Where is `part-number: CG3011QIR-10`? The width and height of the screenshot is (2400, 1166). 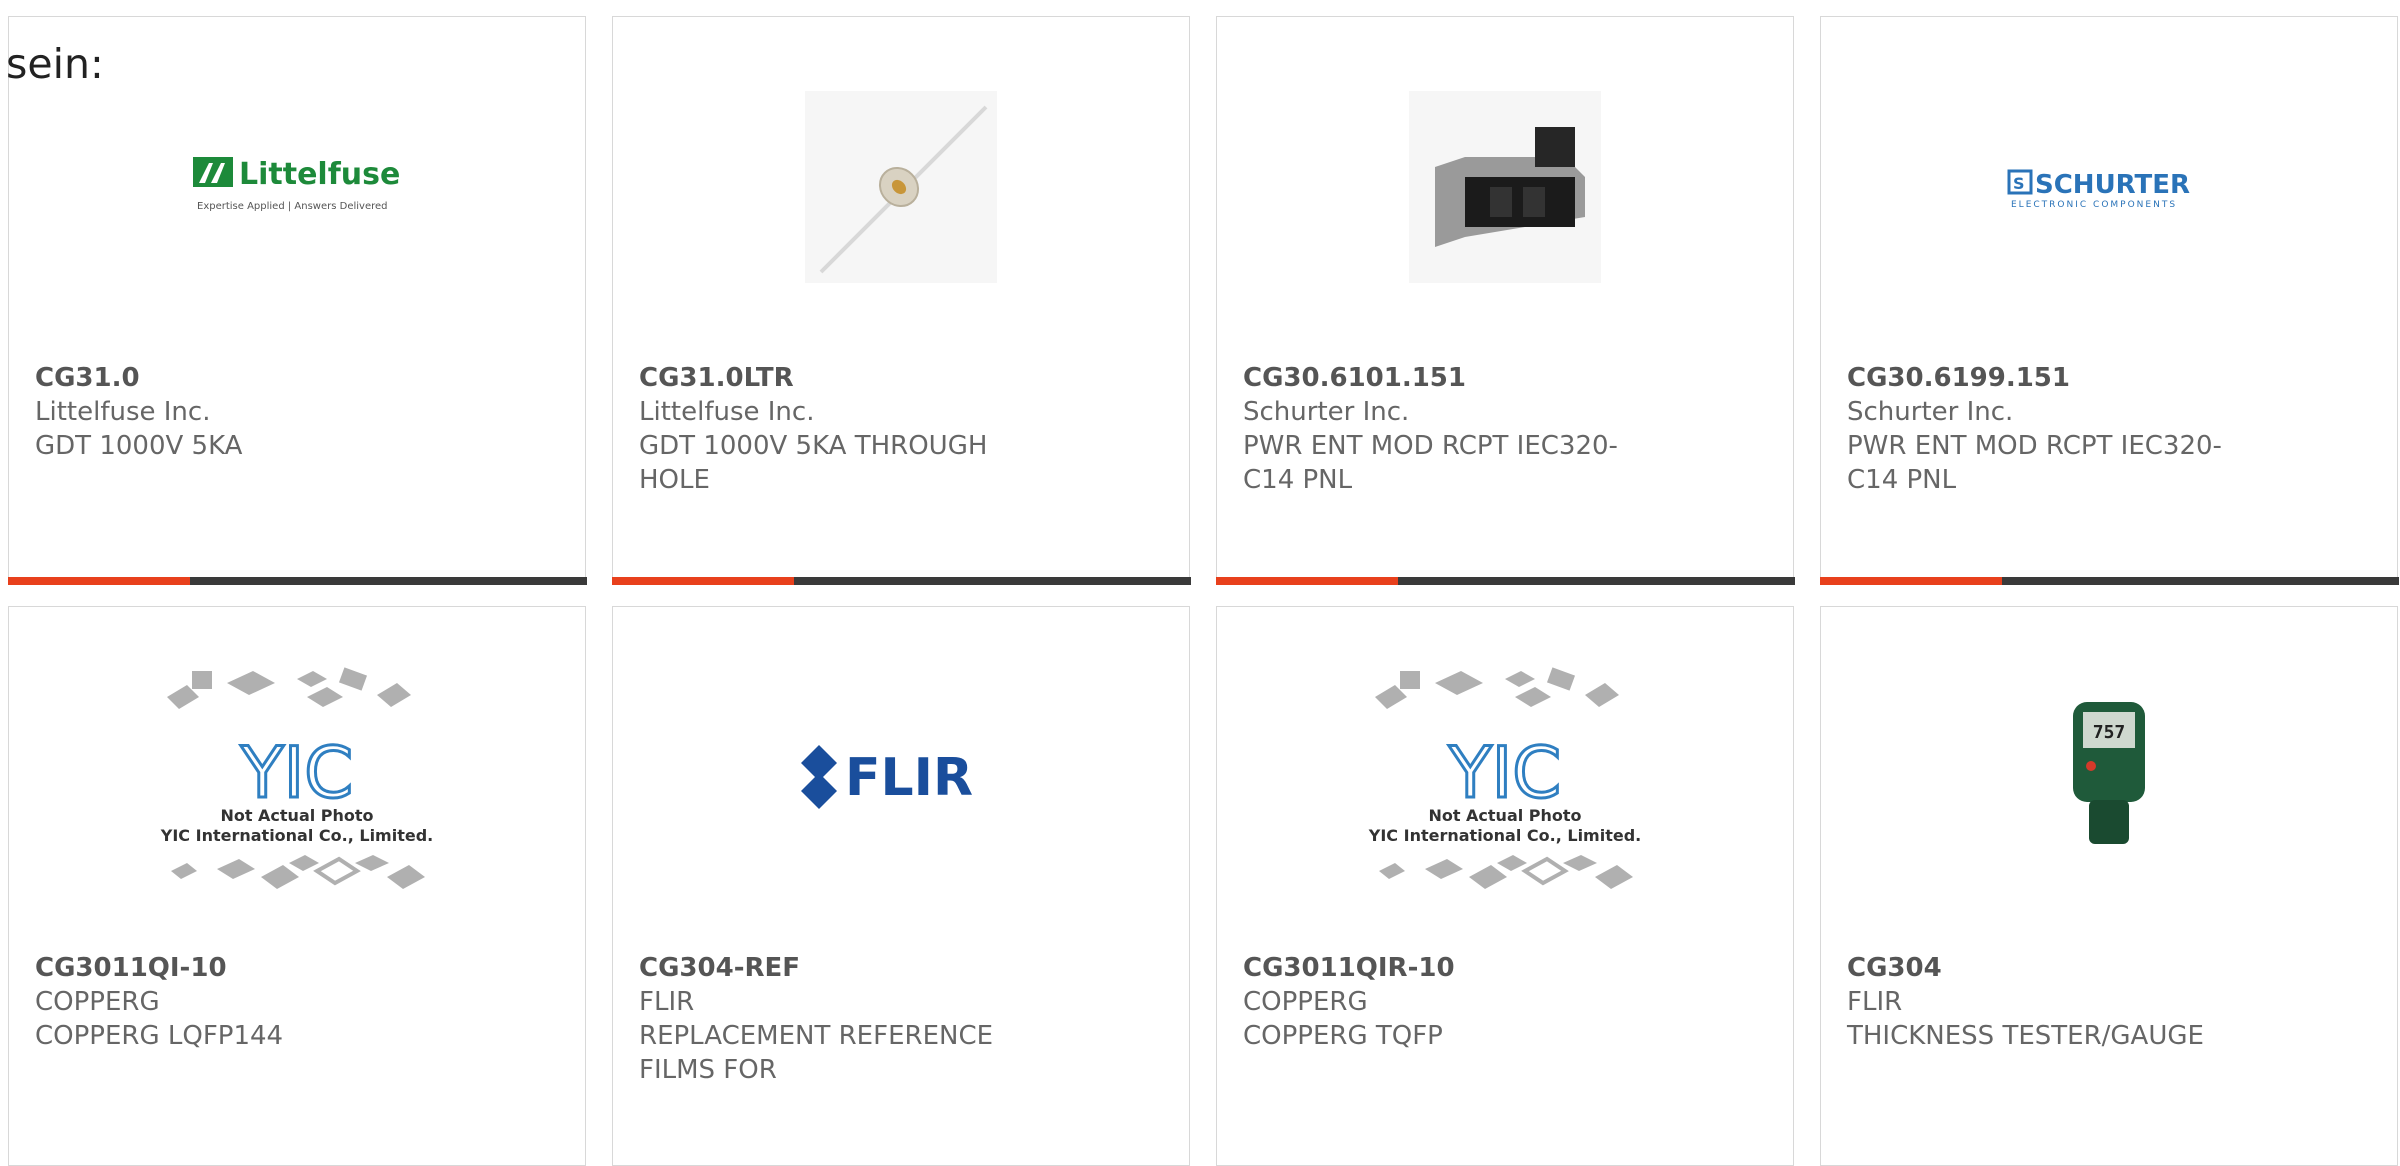 part-number: CG3011QIR-10 is located at coordinates (1508, 968).